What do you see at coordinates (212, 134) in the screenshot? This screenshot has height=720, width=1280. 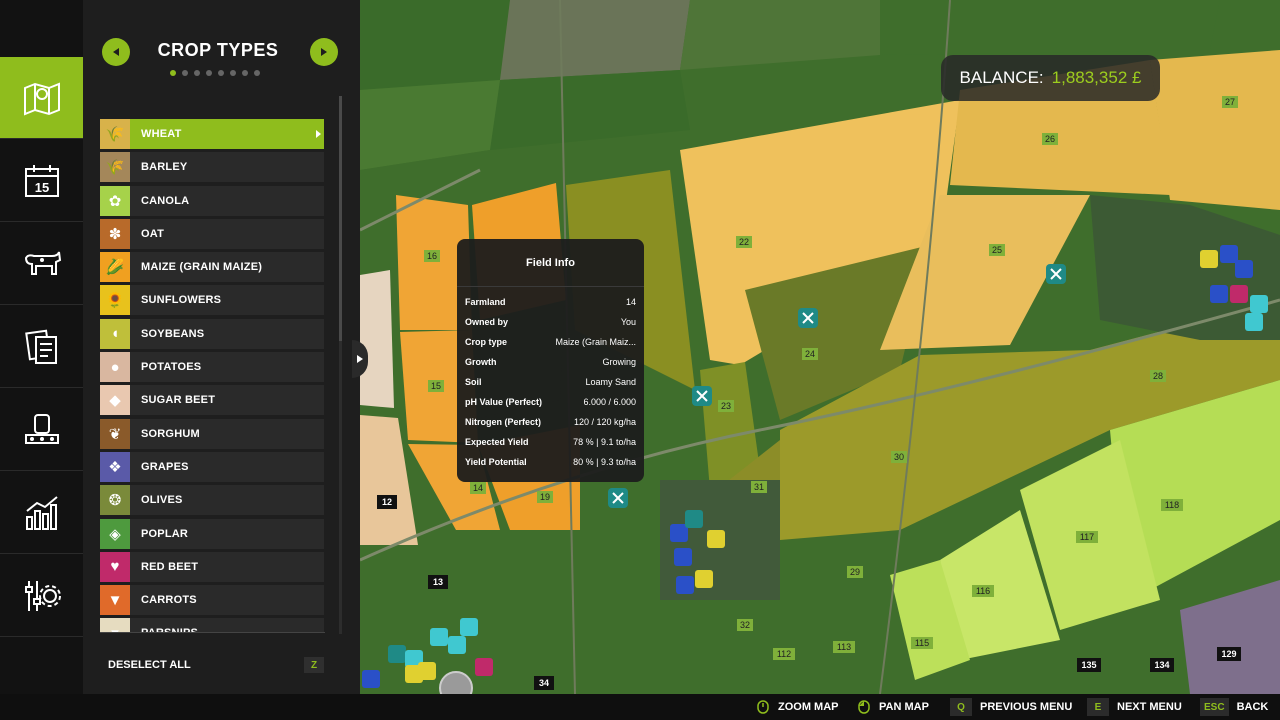 I see `crop-item-wheat: 🌾 WHEAT` at bounding box center [212, 134].